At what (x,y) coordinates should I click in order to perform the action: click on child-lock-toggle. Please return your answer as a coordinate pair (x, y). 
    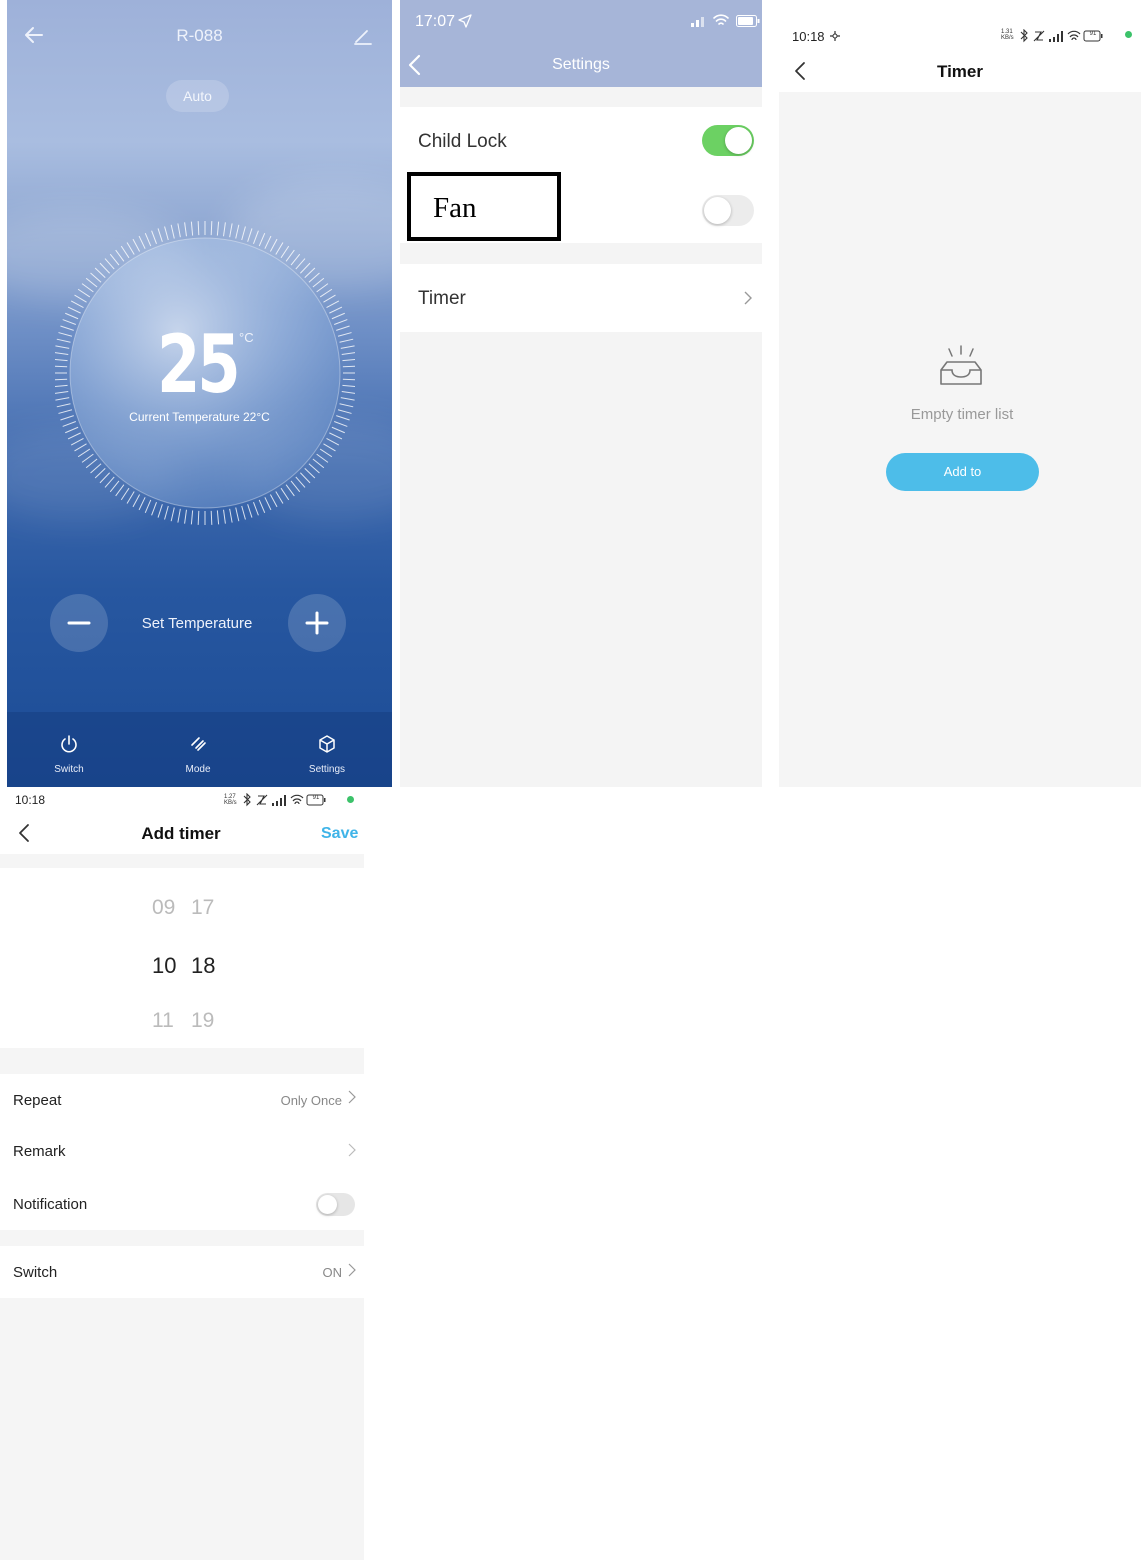
    Looking at the image, I should click on (728, 140).